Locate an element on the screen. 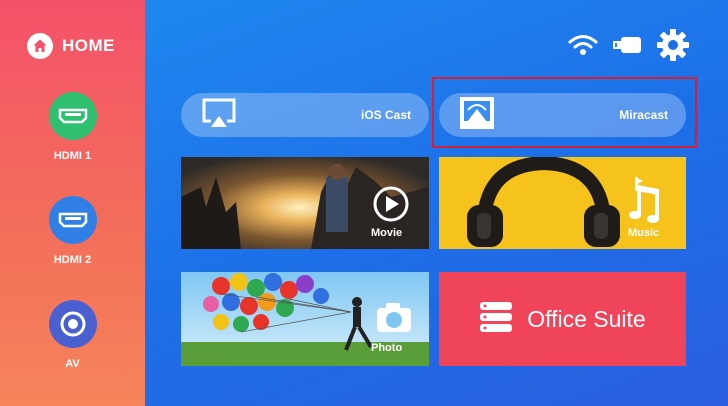 The width and height of the screenshot is (728, 406). source-hdmi1-button: HDMI 1 is located at coordinates (72, 127).